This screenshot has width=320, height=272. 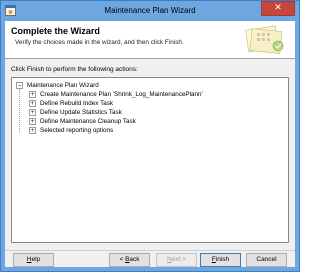 I want to click on tree-connector-line, so click(x=19, y=111).